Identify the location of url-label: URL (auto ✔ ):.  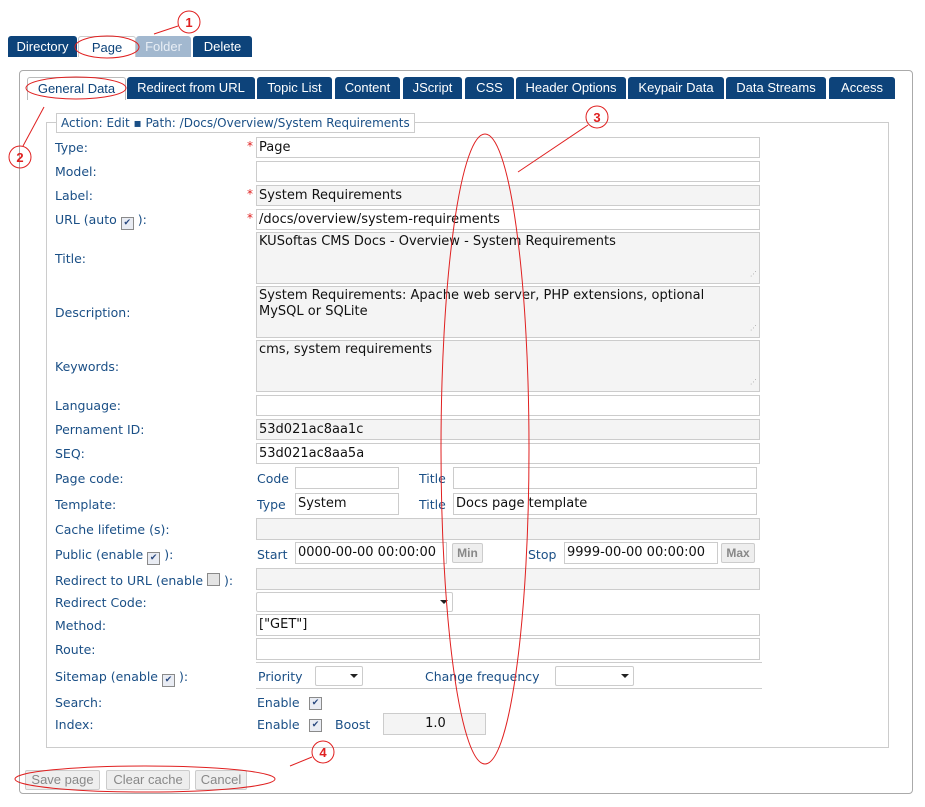
(101, 221).